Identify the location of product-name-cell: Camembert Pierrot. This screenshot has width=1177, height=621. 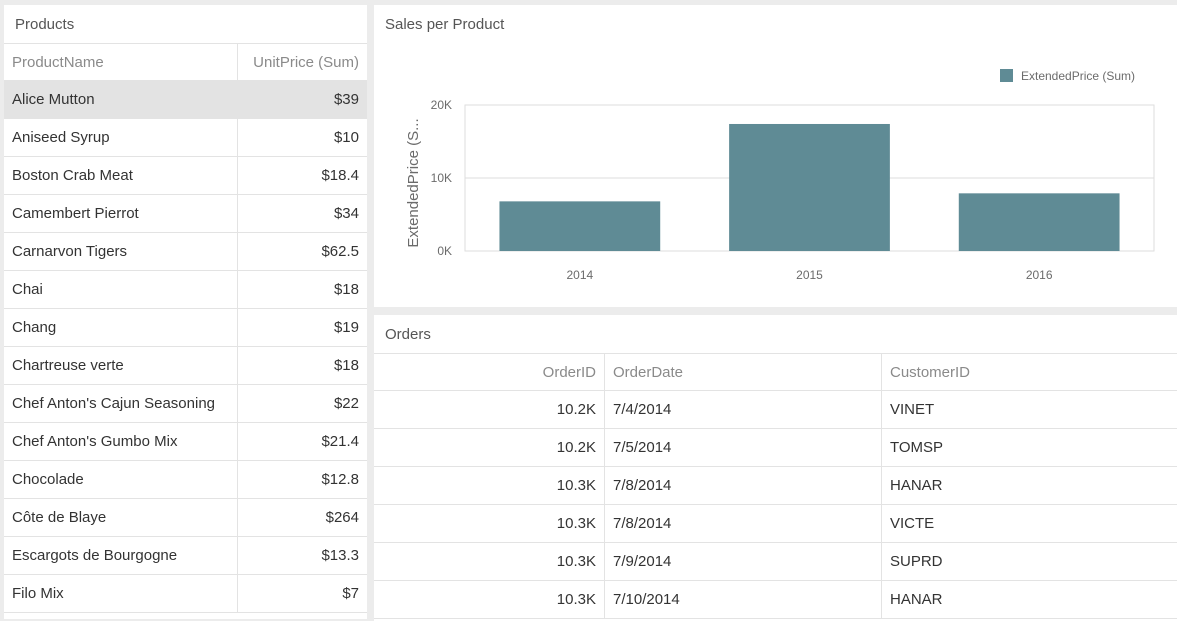
(75, 213).